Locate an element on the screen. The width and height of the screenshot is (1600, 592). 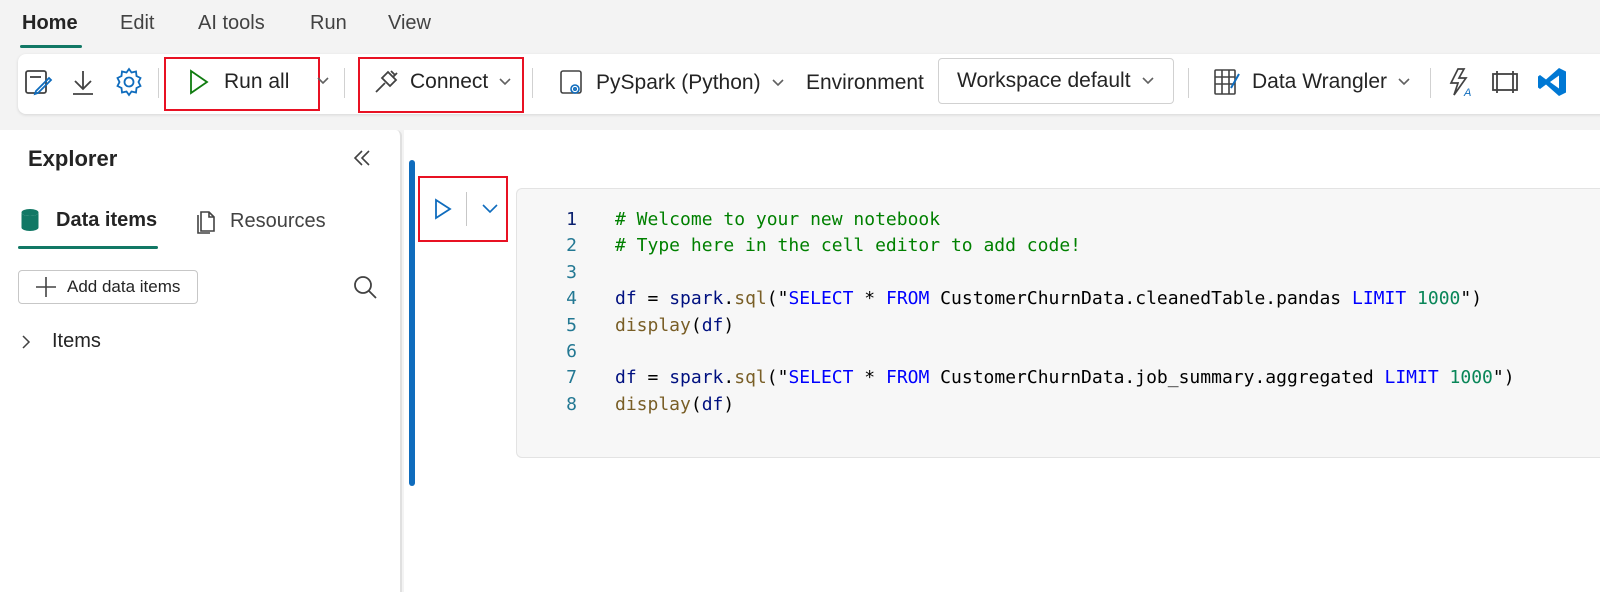
run-all-dropdown is located at coordinates (323, 81).